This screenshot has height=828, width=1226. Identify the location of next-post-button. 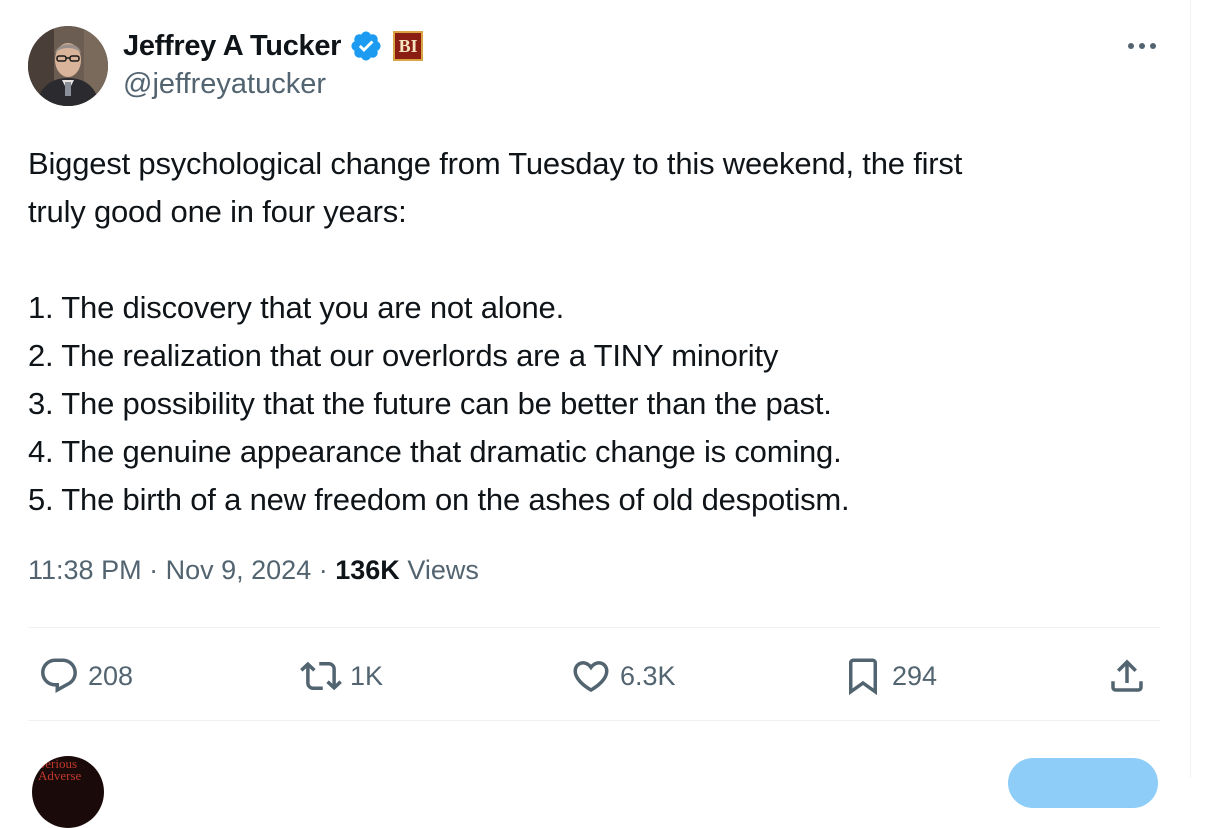
(1083, 783).